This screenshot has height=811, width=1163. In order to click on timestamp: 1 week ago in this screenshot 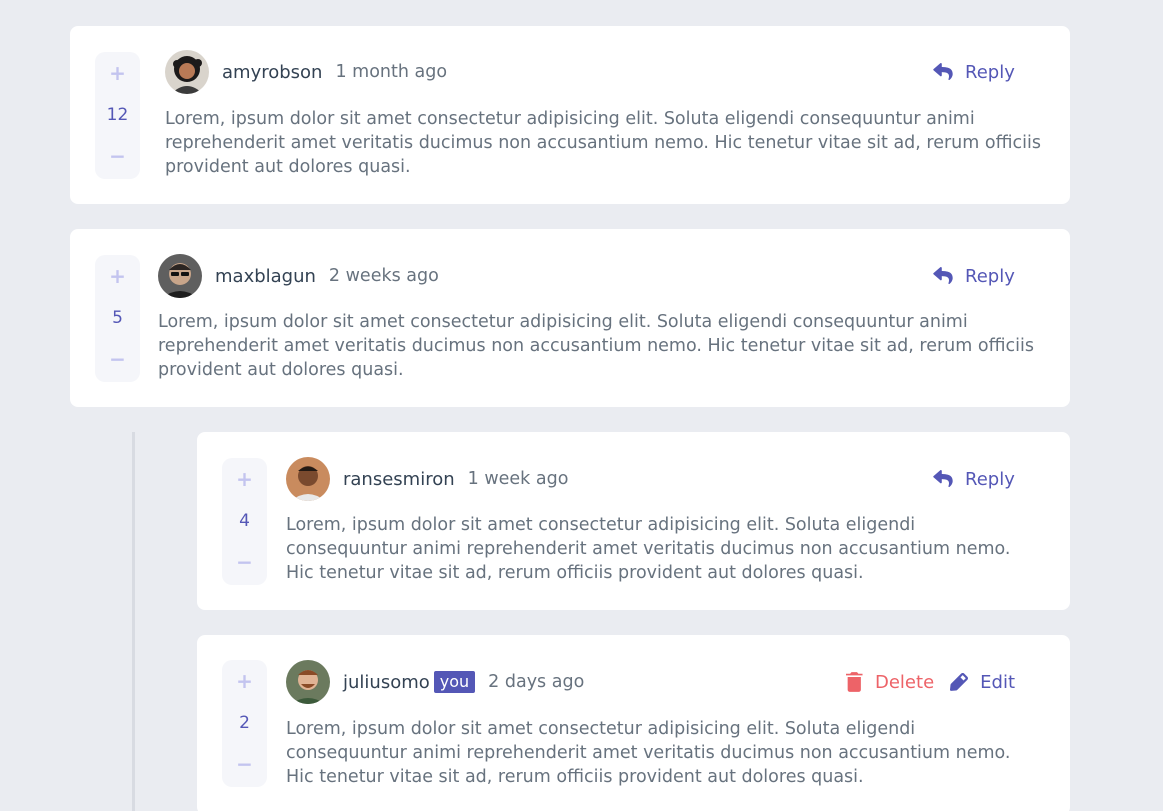, I will do `click(518, 479)`.